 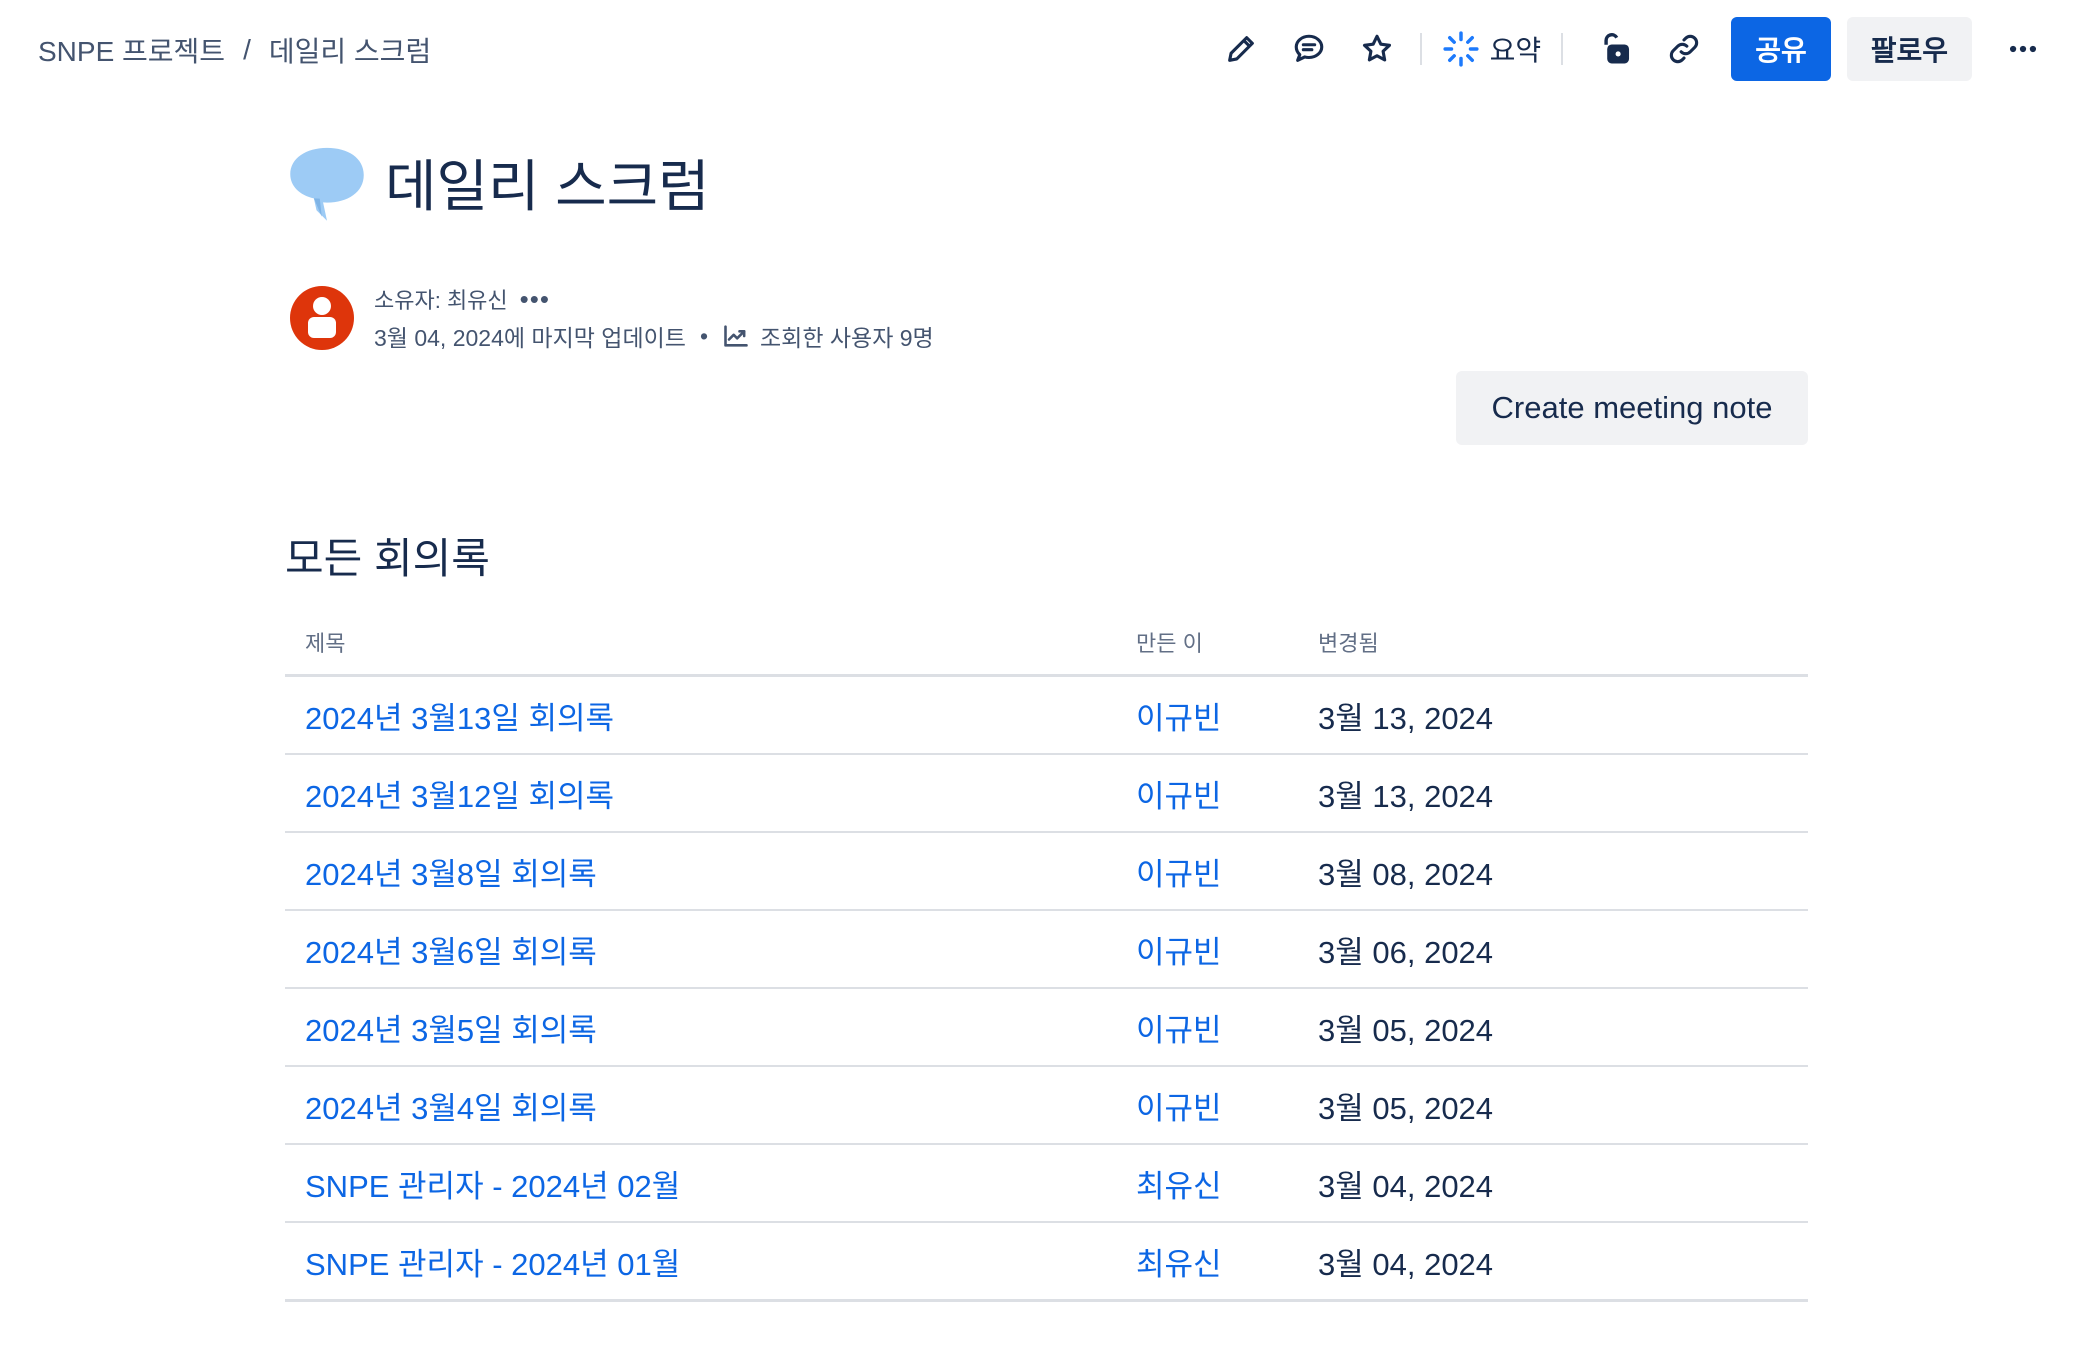 I want to click on more-actions-button, so click(x=2023, y=49).